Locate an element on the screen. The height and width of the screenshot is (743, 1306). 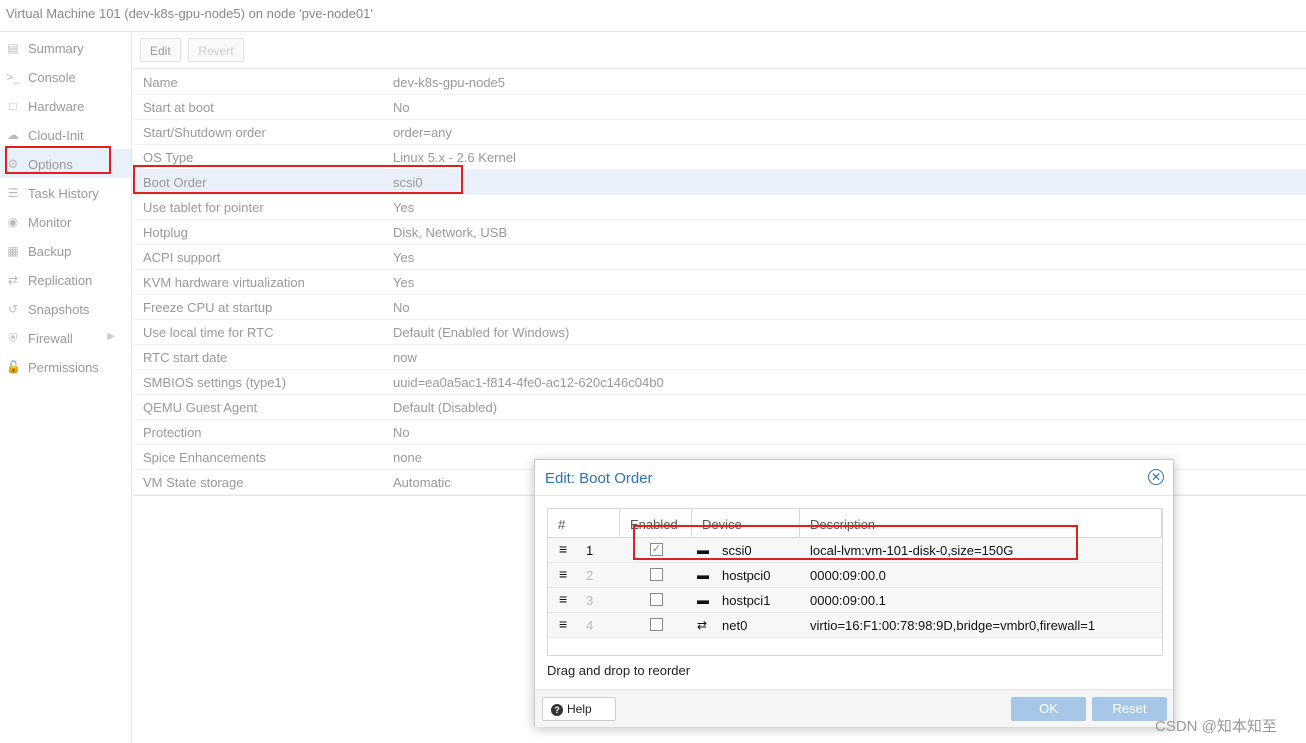
shield-icon: ⛨ is located at coordinates (13, 338).